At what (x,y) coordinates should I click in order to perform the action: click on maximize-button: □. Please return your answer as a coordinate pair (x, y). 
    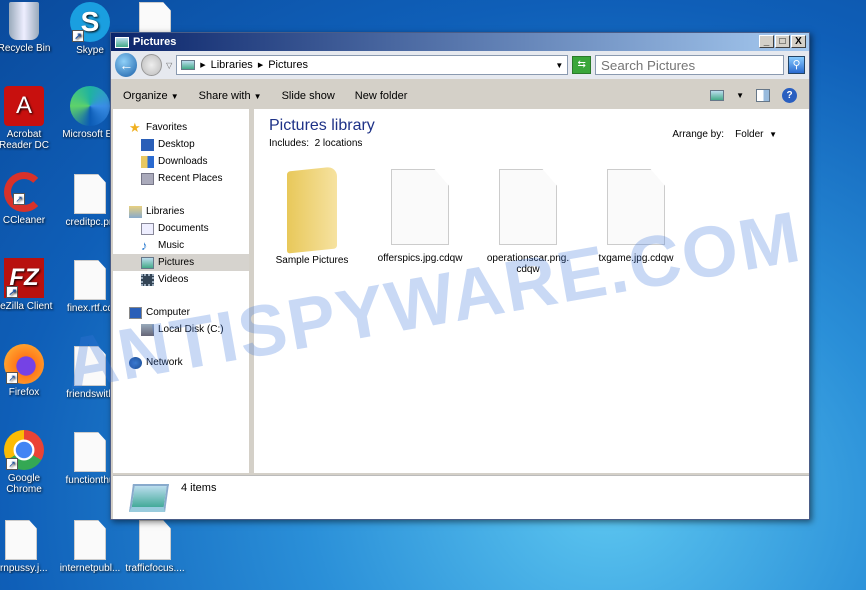
    Looking at the image, I should click on (782, 41).